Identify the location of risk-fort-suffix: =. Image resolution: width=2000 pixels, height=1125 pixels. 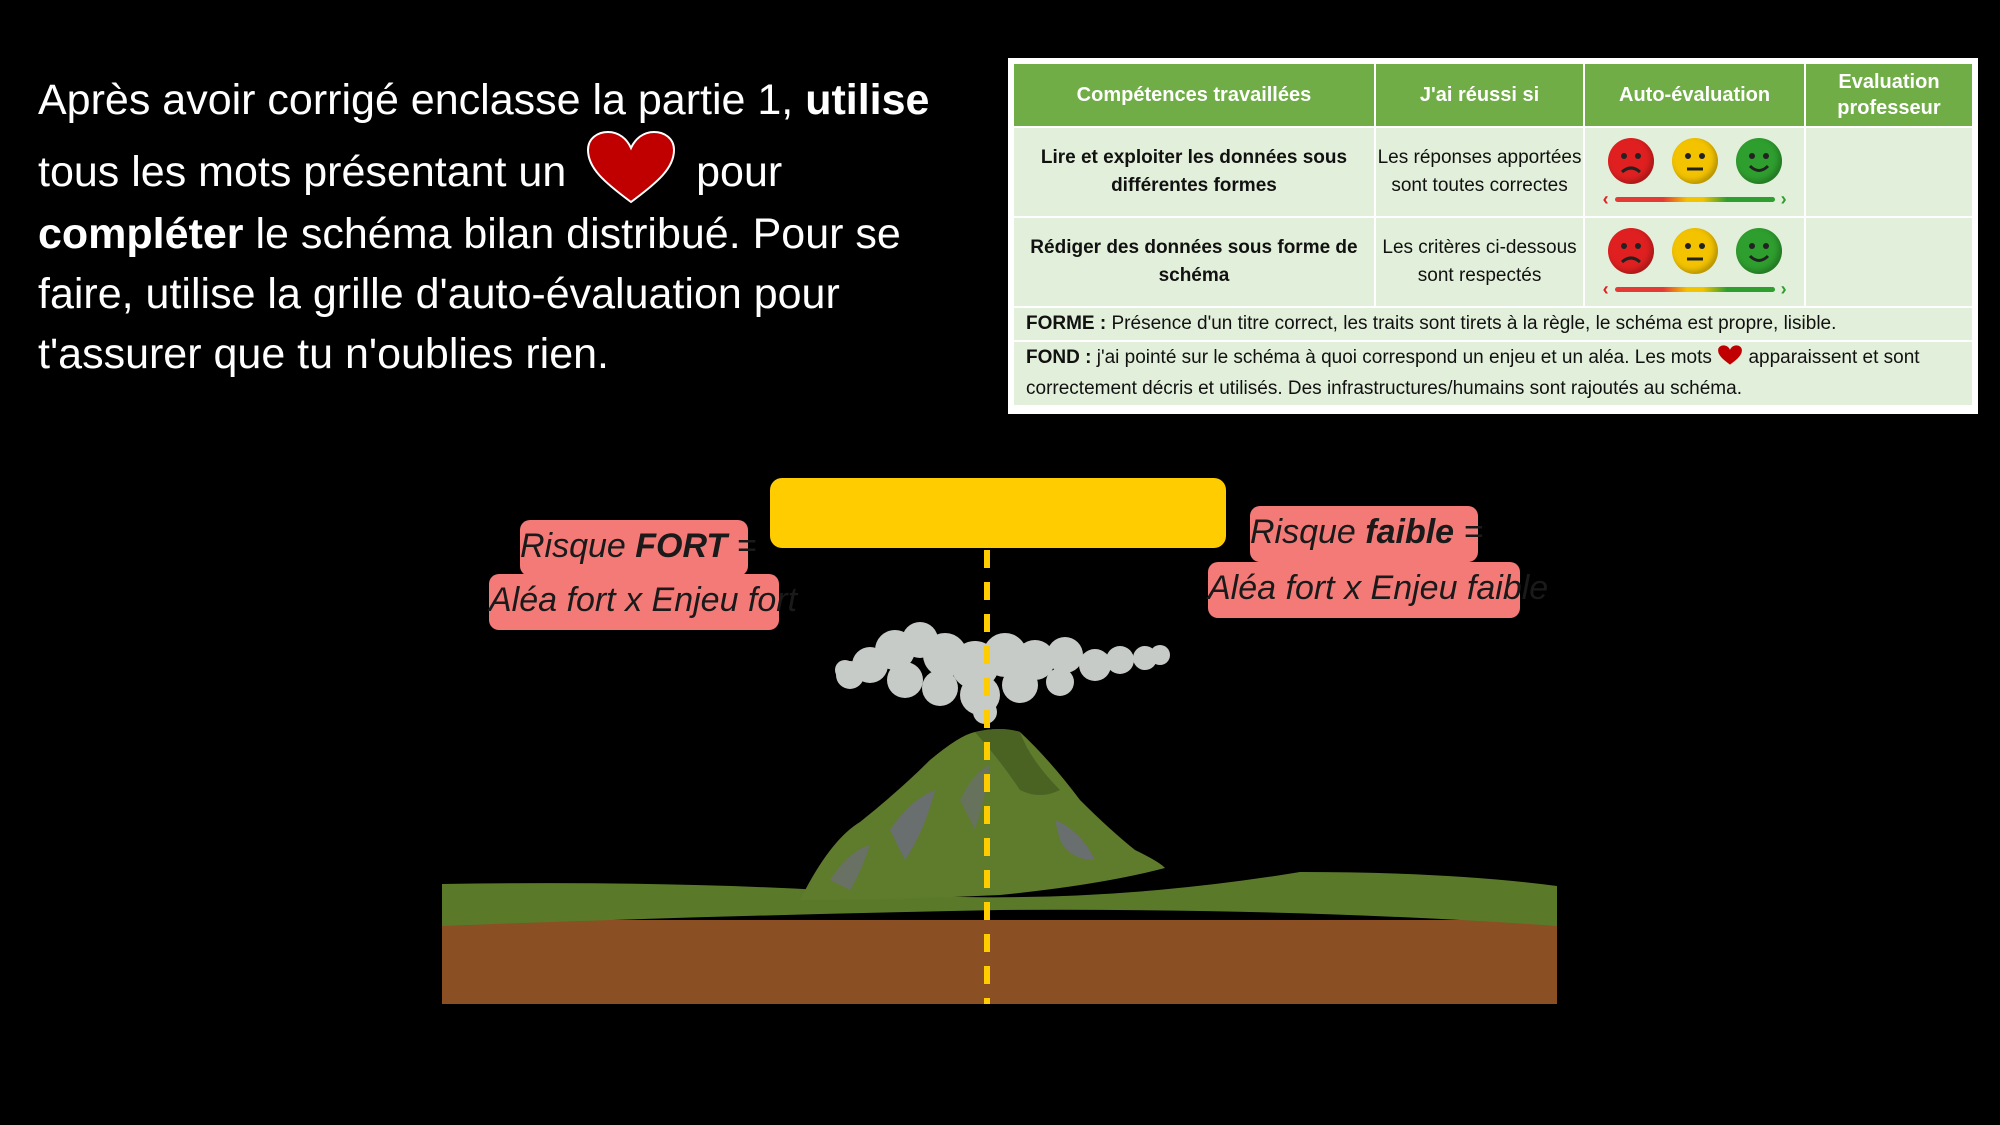
(742, 546).